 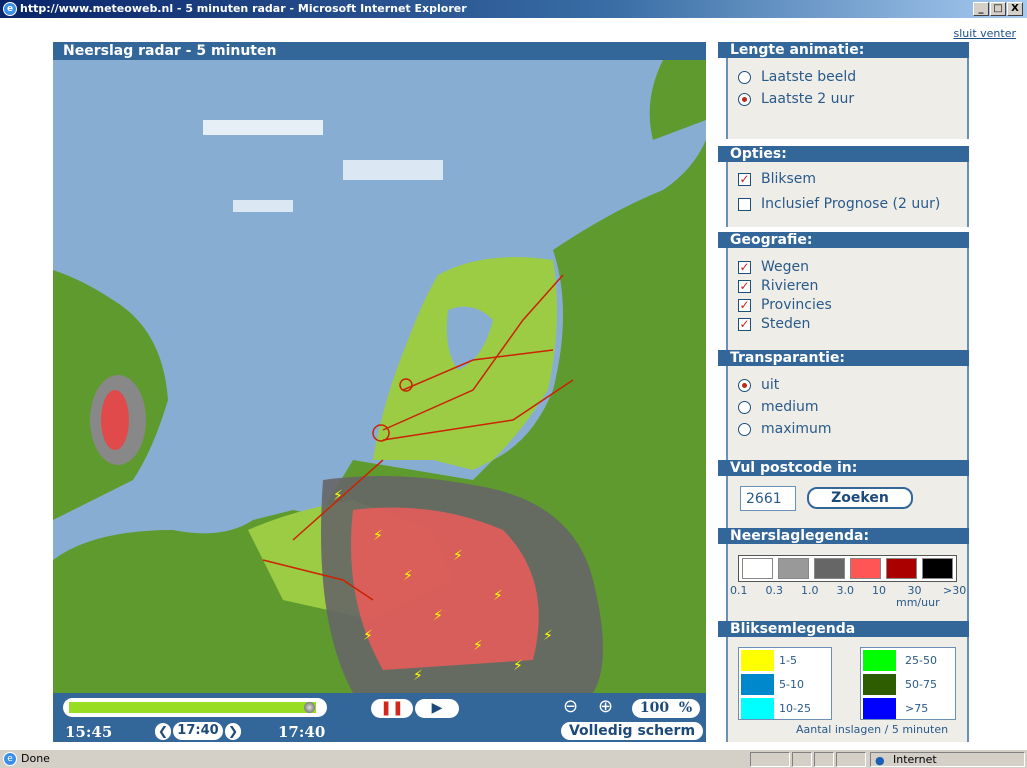 What do you see at coordinates (1015, 9) in the screenshot?
I see `close-button: X` at bounding box center [1015, 9].